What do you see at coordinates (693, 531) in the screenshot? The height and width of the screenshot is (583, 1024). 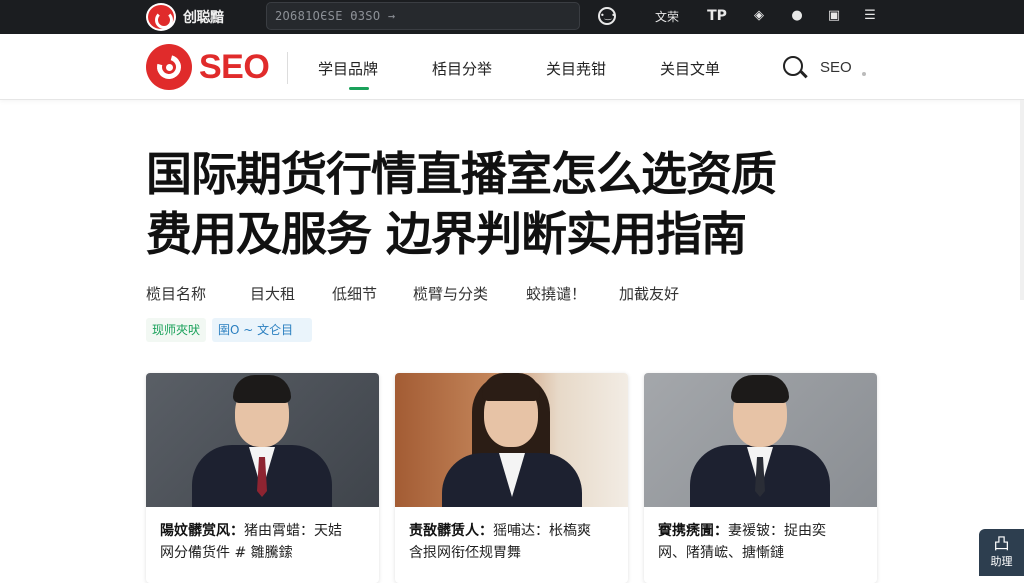 I see `card-title: 賨携痜圊：` at bounding box center [693, 531].